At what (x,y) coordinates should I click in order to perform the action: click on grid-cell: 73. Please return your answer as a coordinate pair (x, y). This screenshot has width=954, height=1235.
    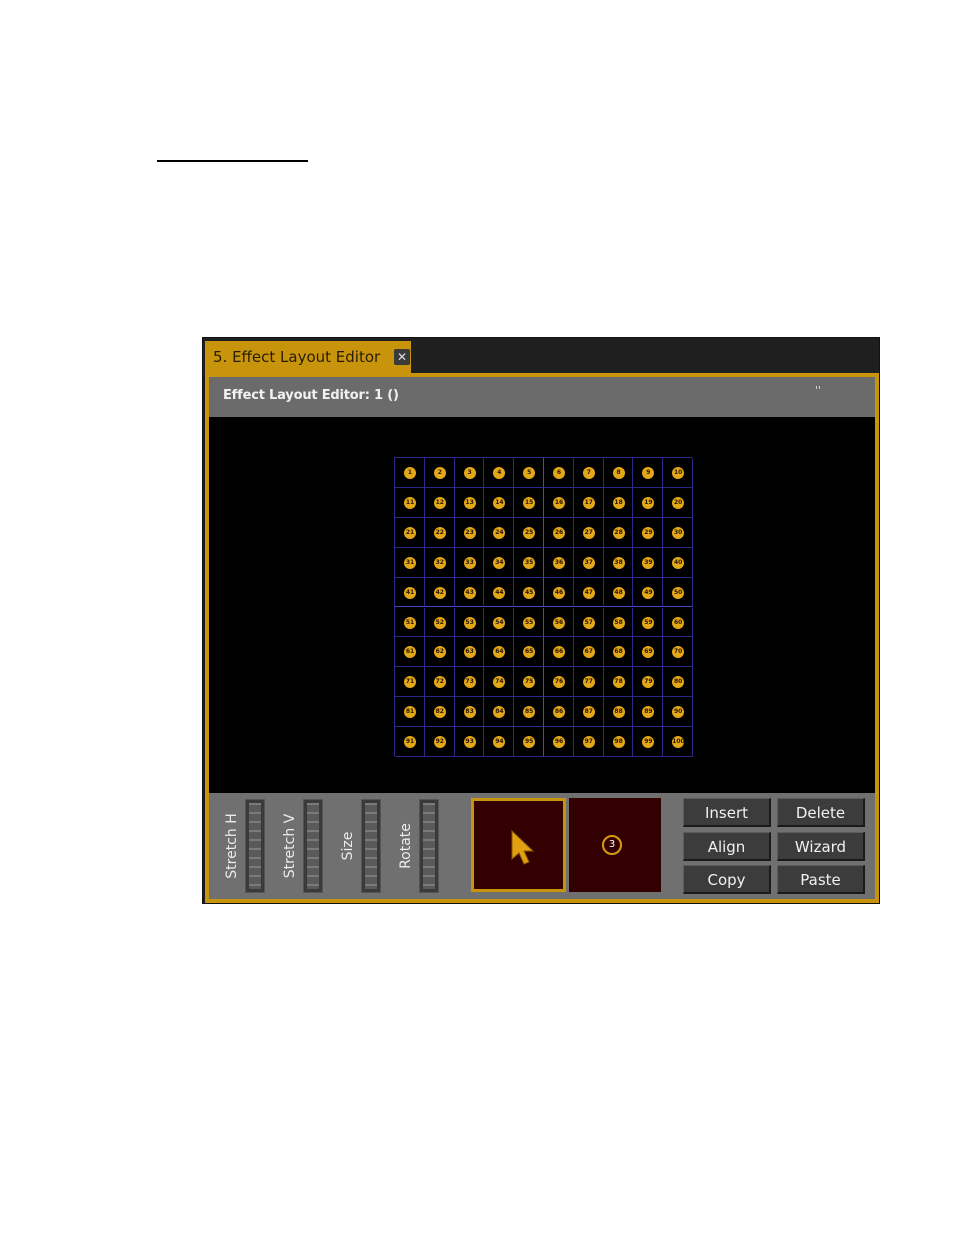
    Looking at the image, I should click on (469, 682).